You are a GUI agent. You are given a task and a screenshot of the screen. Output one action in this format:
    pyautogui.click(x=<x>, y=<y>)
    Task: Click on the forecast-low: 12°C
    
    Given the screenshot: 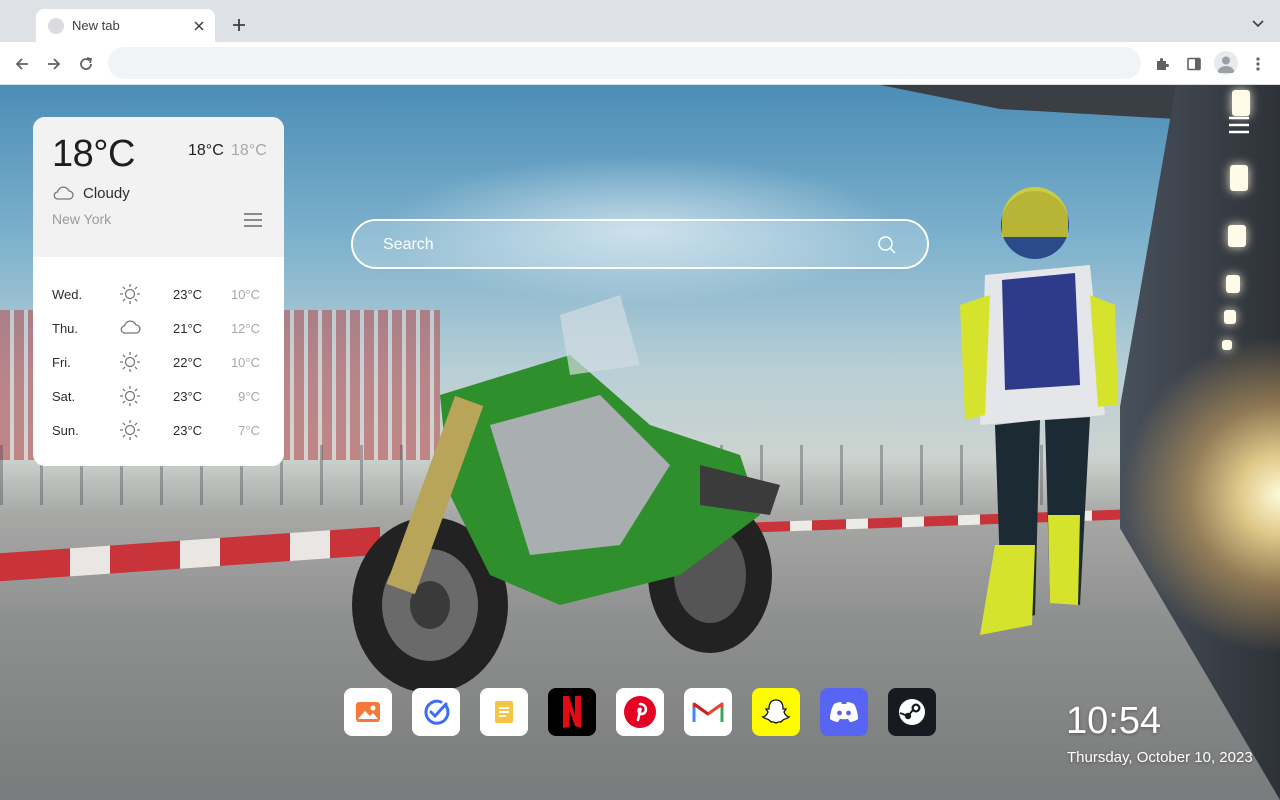 What is the action you would take?
    pyautogui.click(x=245, y=328)
    